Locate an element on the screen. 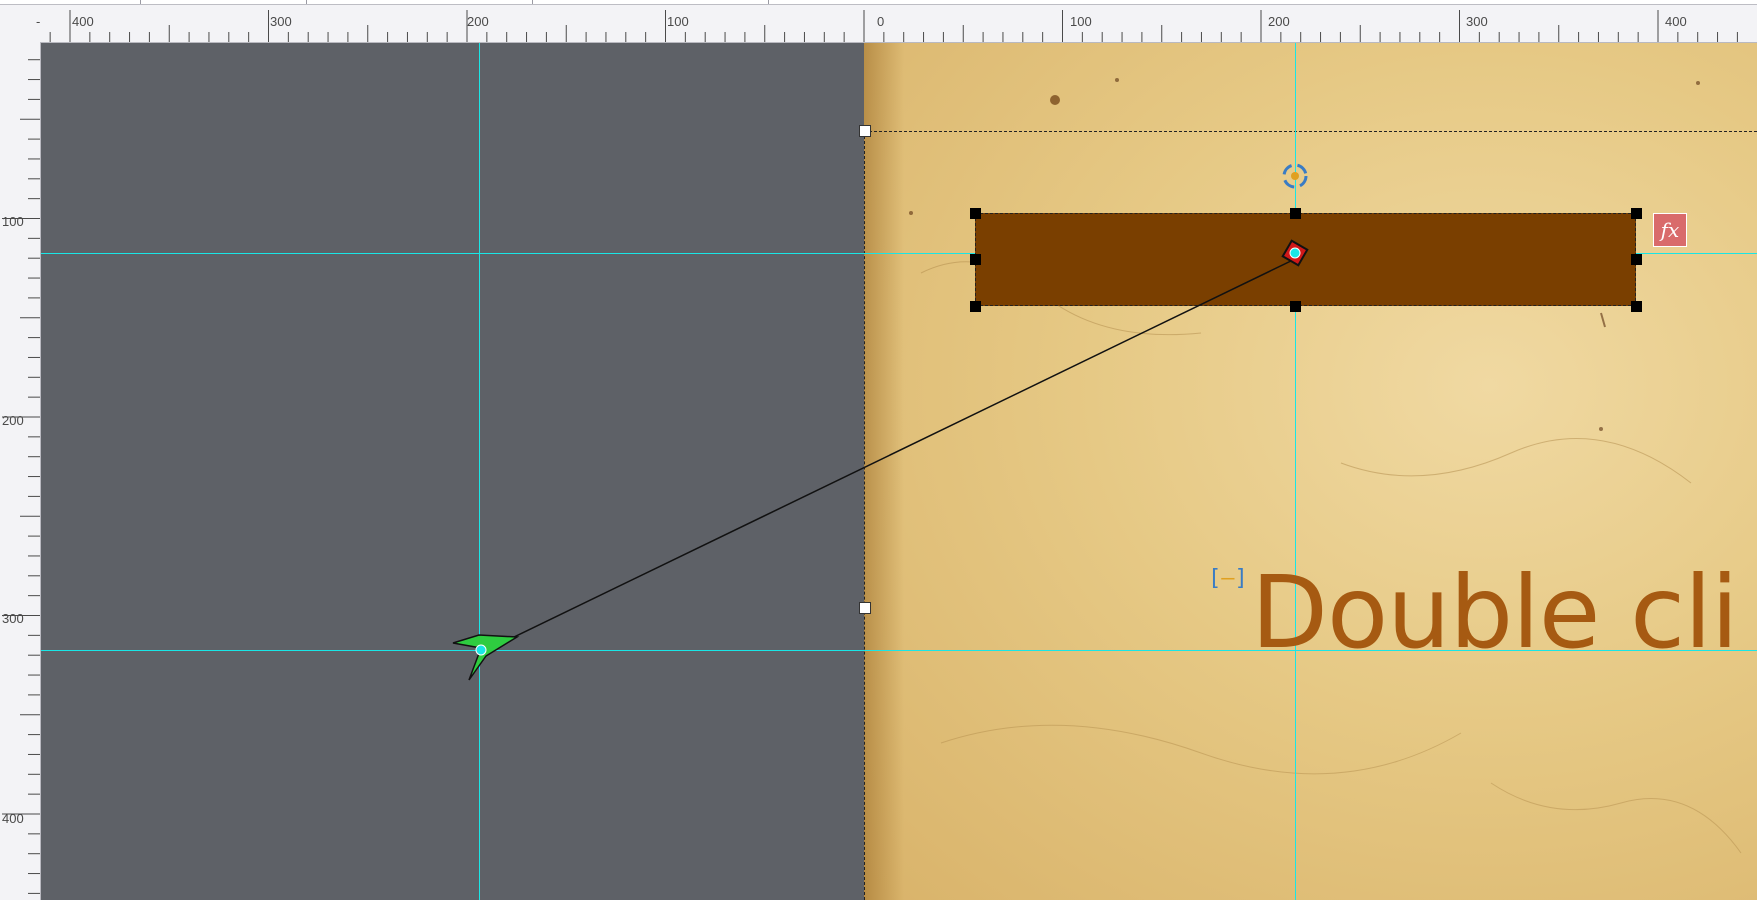  vertical-ruler: 100 200 300 400 is located at coordinates (20, 471).